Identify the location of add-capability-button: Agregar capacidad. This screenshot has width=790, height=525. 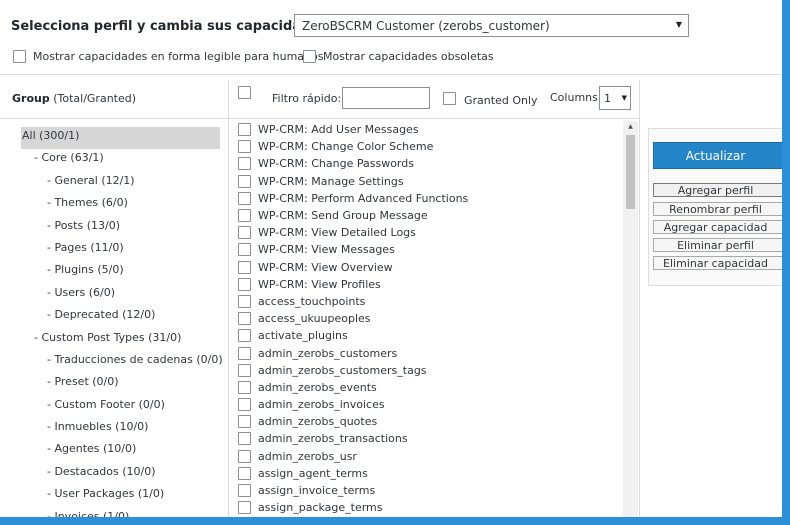
(717, 227).